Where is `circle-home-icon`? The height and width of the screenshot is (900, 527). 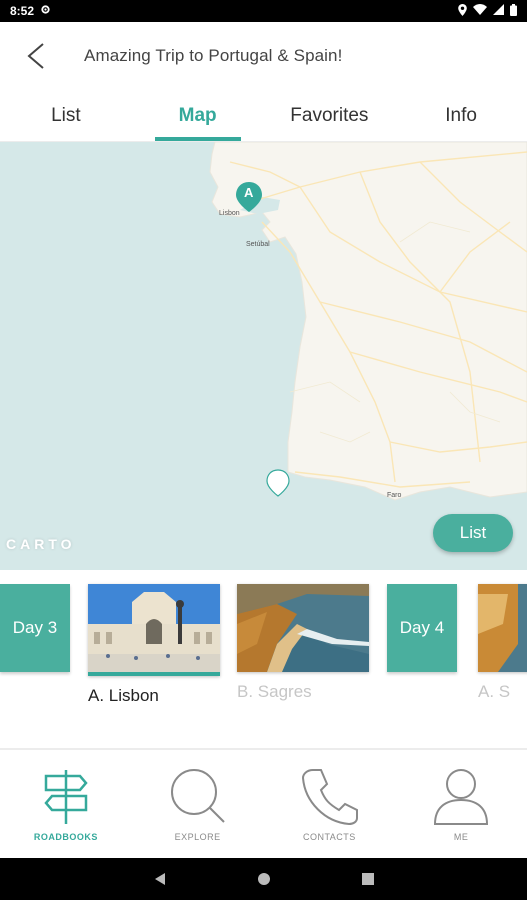
circle-home-icon is located at coordinates (263, 879).